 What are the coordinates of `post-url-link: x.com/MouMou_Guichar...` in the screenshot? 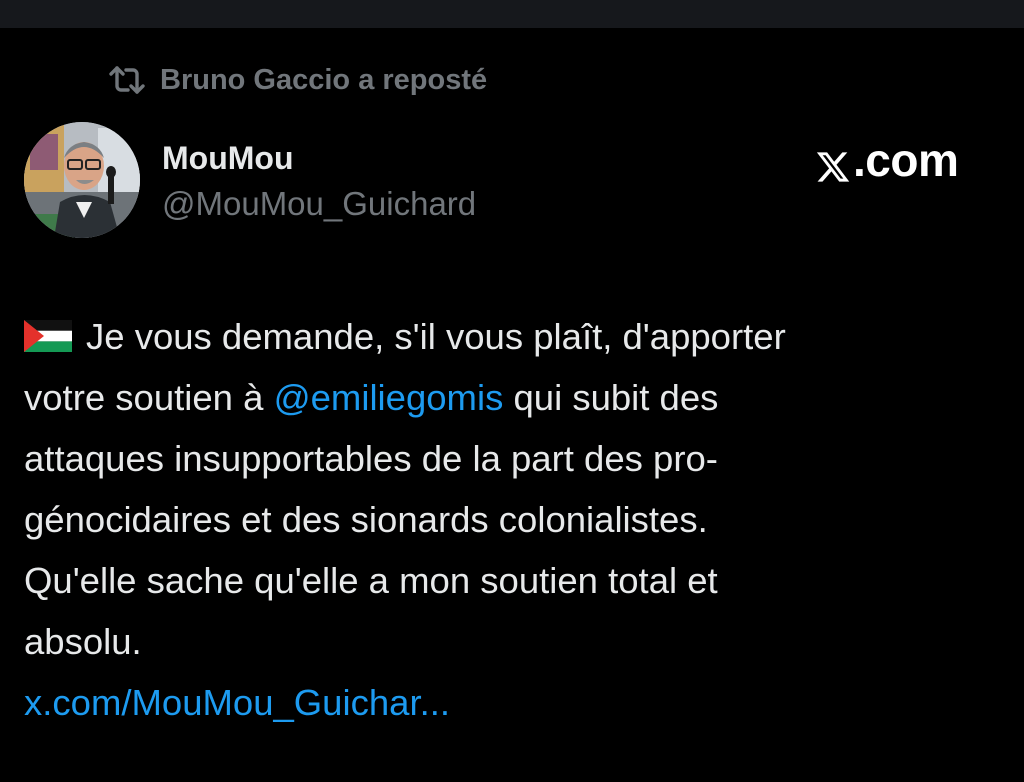 It's located at (511, 702).